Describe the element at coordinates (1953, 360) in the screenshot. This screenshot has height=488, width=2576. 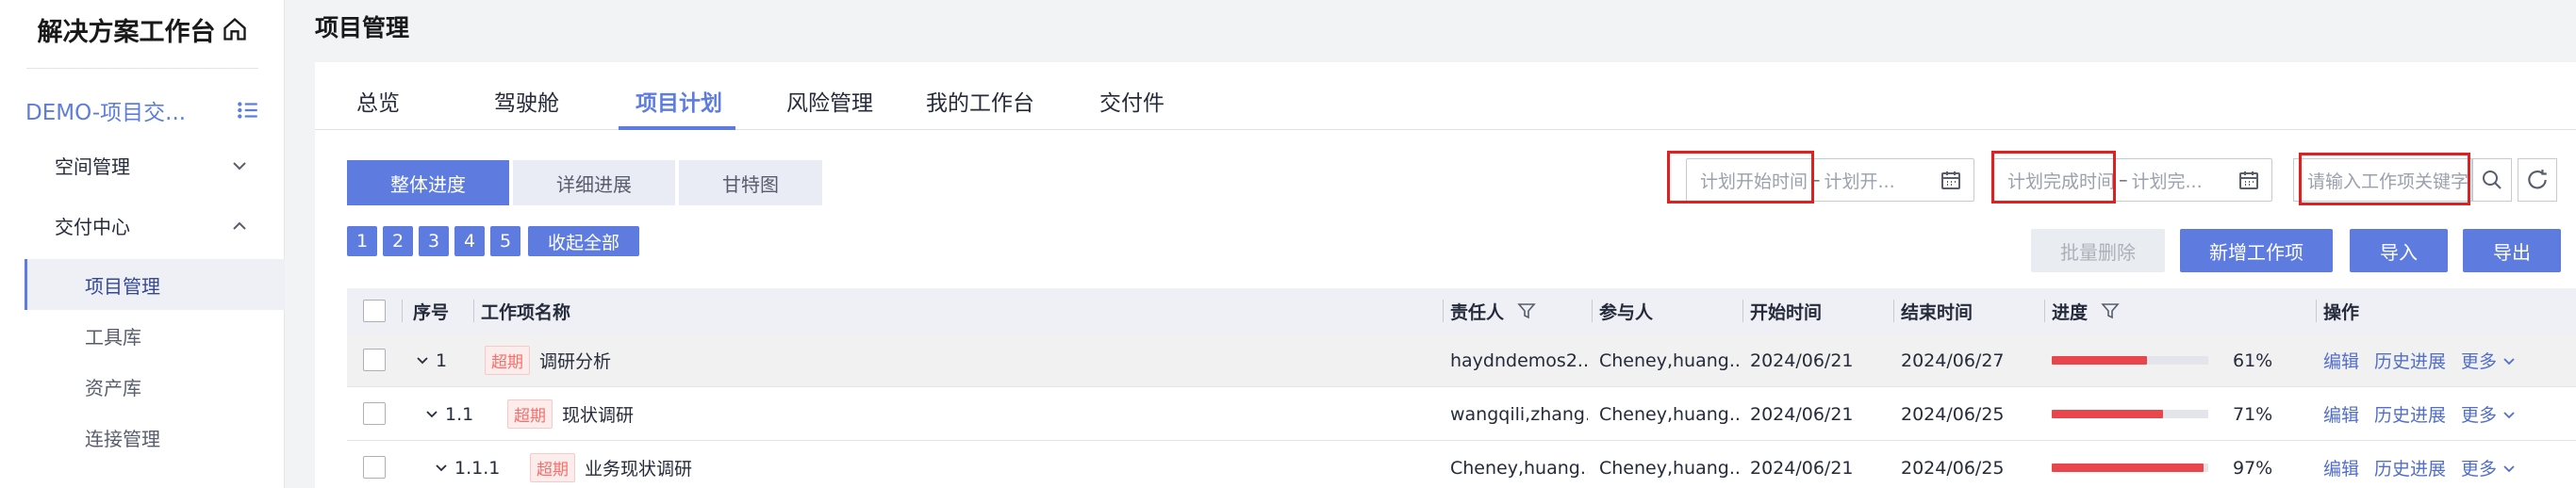
I see `row-end: 2024/06/27` at that location.